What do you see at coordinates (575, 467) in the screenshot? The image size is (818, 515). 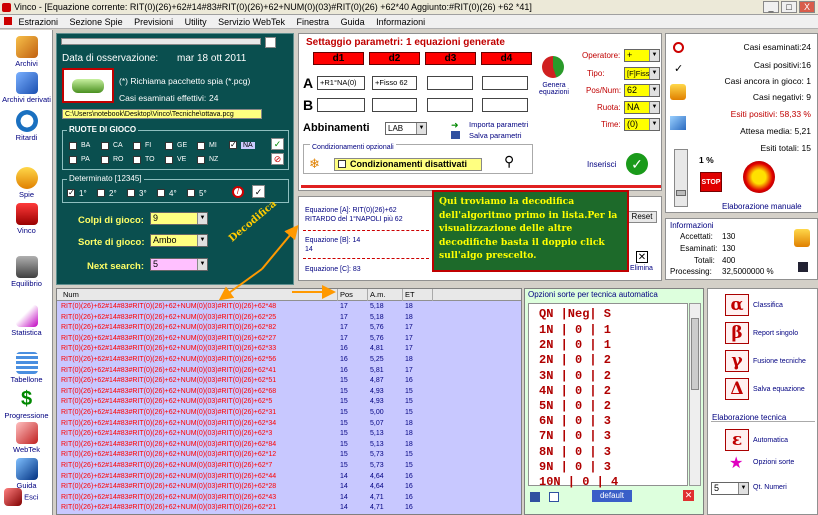 I see `sorte-row: 9N | 0 | 3` at bounding box center [575, 467].